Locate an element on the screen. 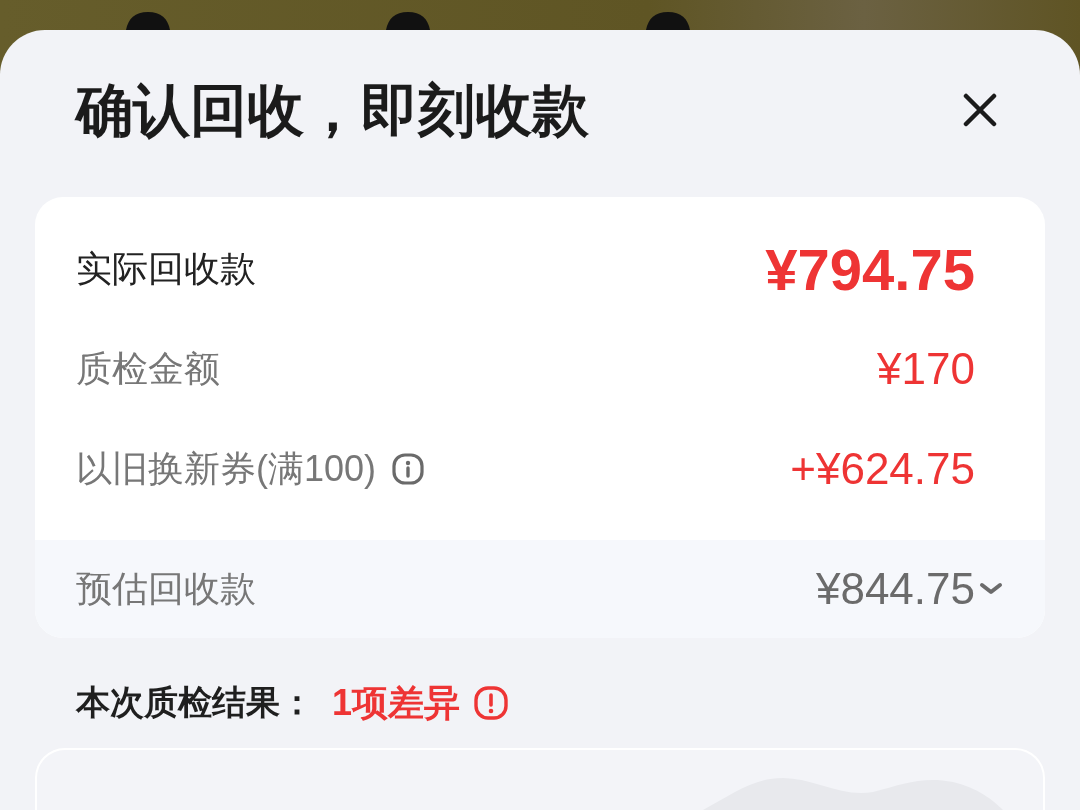 This screenshot has height=810, width=1080. info-icon is located at coordinates (408, 469).